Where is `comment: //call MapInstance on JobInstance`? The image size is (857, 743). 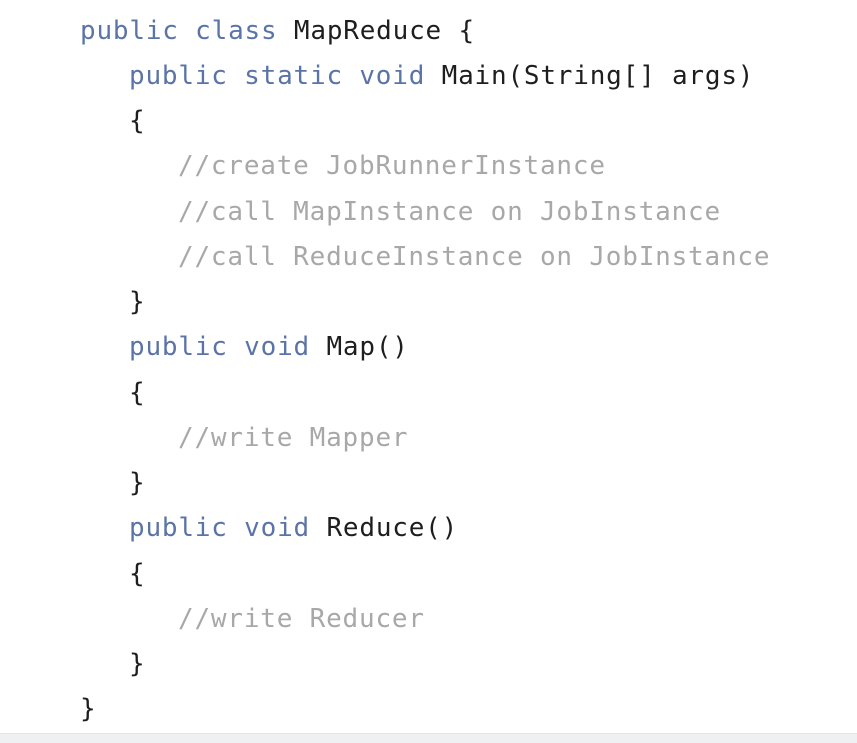
comment: //call MapInstance on JobInstance is located at coordinates (449, 212).